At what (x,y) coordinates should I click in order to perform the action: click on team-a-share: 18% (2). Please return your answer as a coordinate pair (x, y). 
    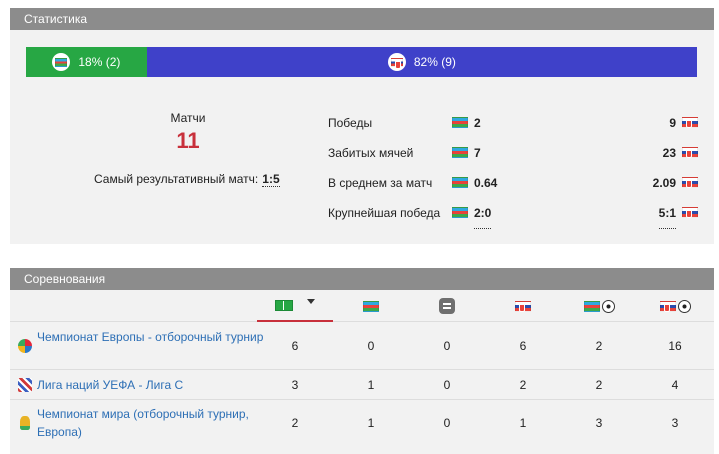
    Looking at the image, I should click on (86, 62).